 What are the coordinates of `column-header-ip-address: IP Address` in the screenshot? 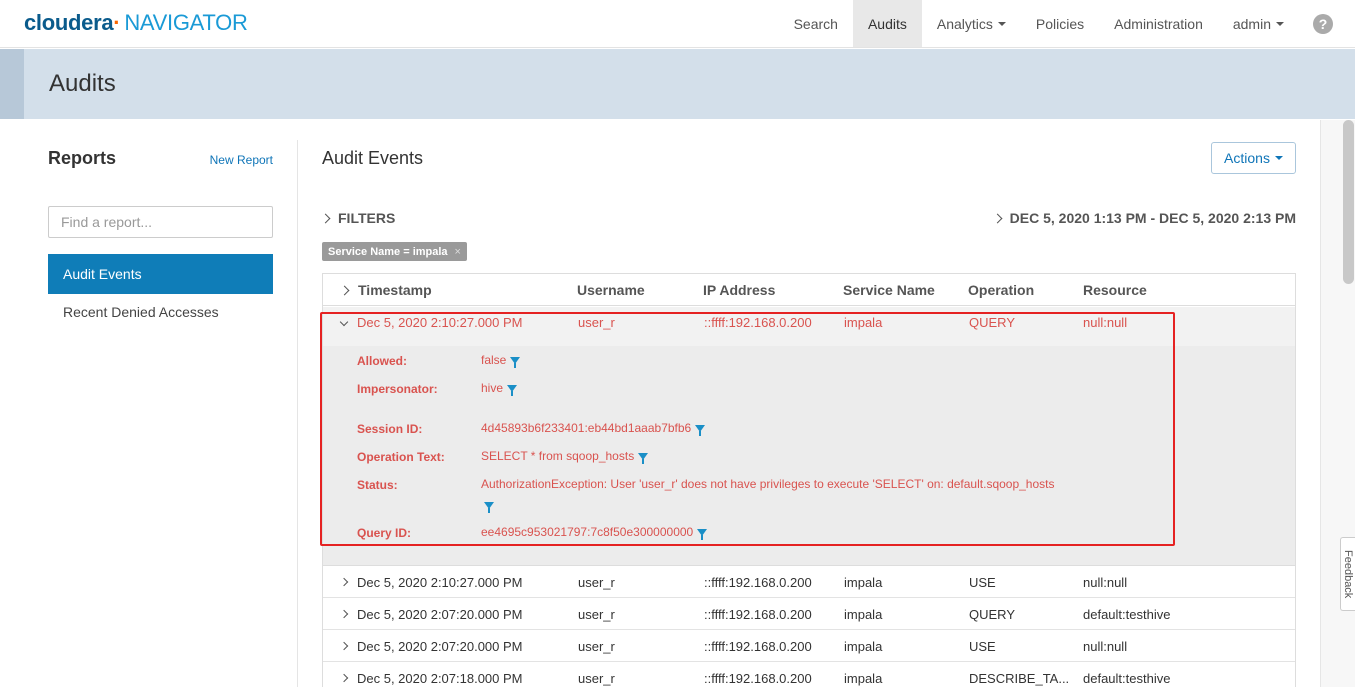 It's located at (739, 290).